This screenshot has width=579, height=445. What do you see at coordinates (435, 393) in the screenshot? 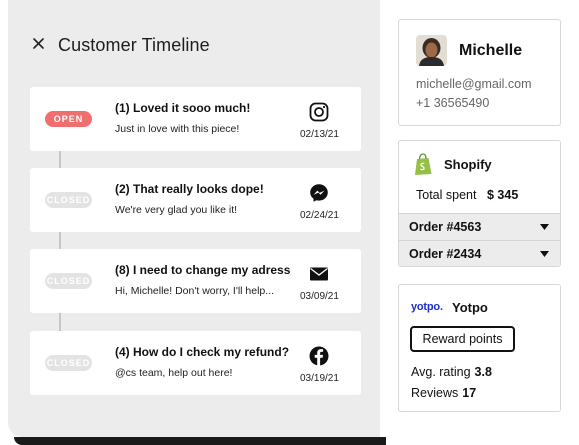
I see `reviews-label: Reviews` at bounding box center [435, 393].